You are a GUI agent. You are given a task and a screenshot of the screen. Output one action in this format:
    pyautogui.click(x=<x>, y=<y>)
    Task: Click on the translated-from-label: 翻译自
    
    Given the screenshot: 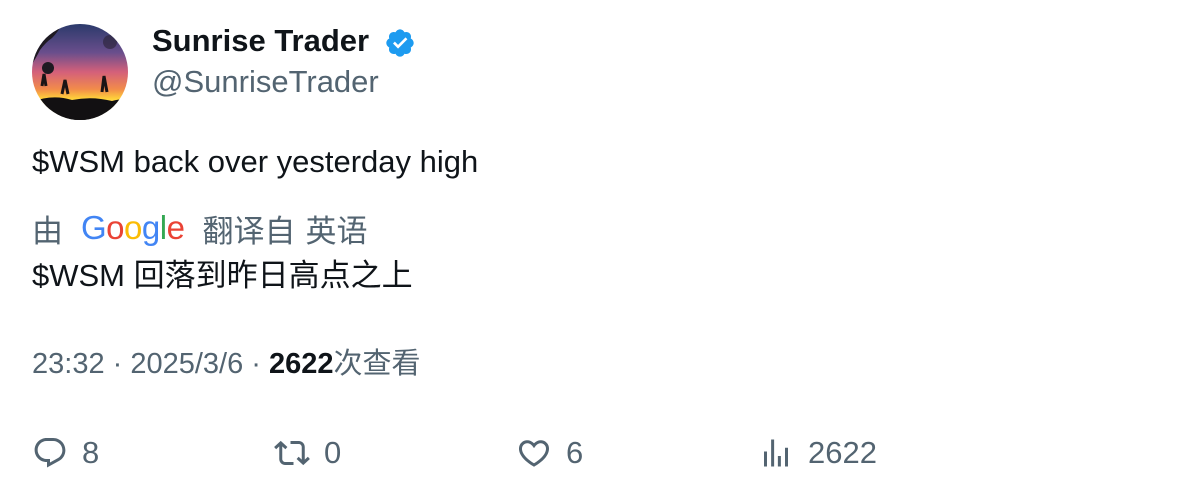 What is the action you would take?
    pyautogui.click(x=249, y=231)
    